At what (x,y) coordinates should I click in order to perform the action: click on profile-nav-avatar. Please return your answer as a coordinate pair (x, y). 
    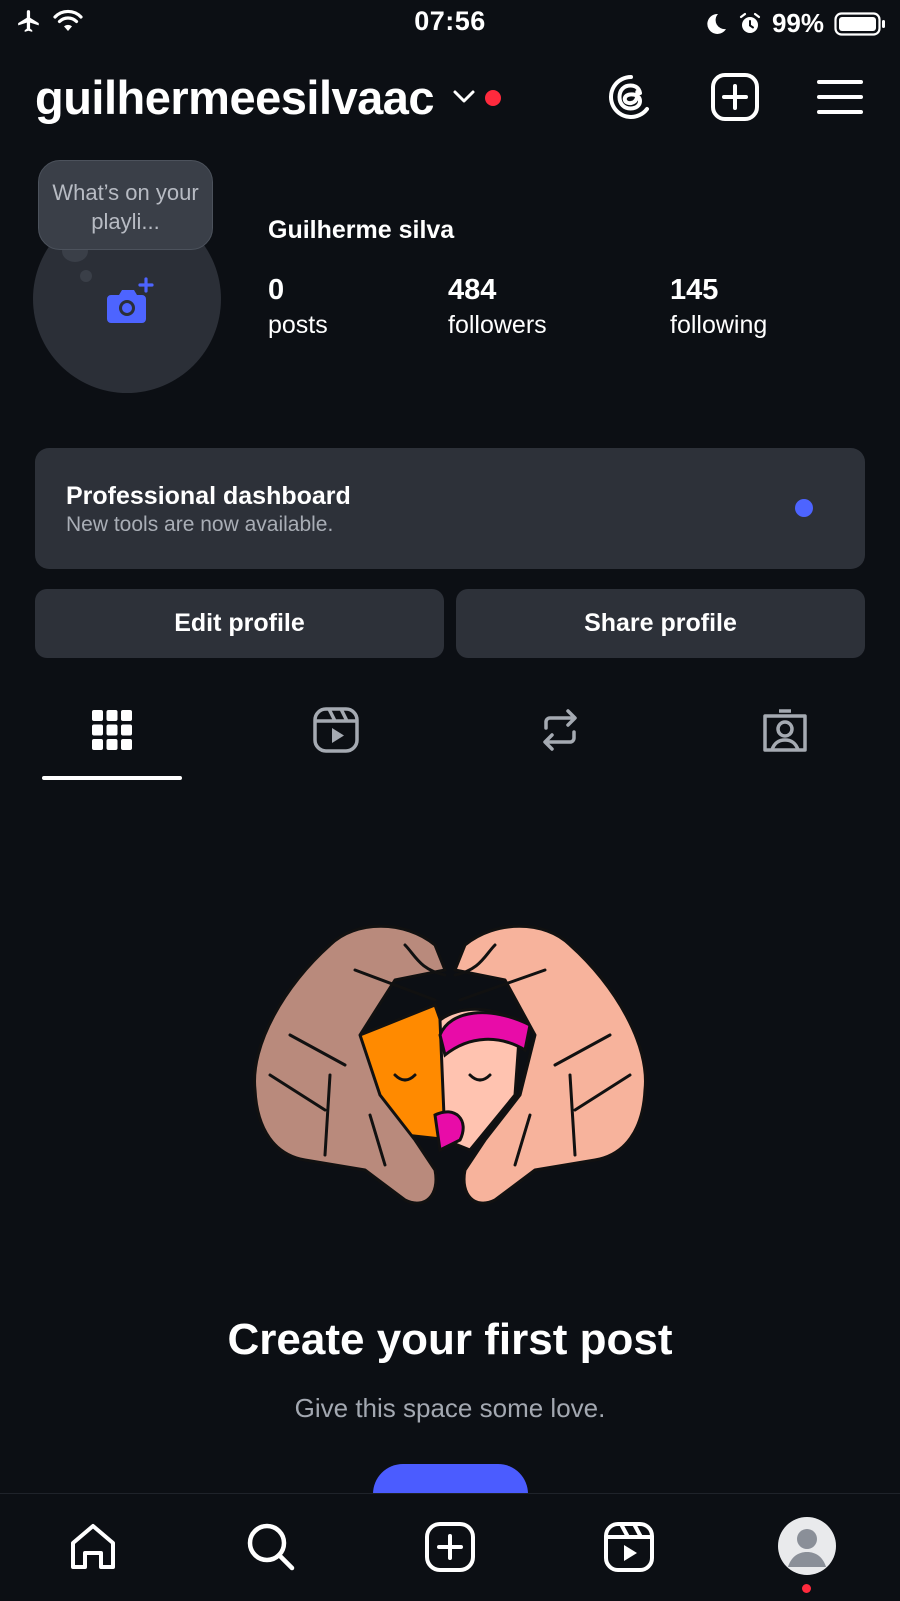
    Looking at the image, I should click on (807, 1546).